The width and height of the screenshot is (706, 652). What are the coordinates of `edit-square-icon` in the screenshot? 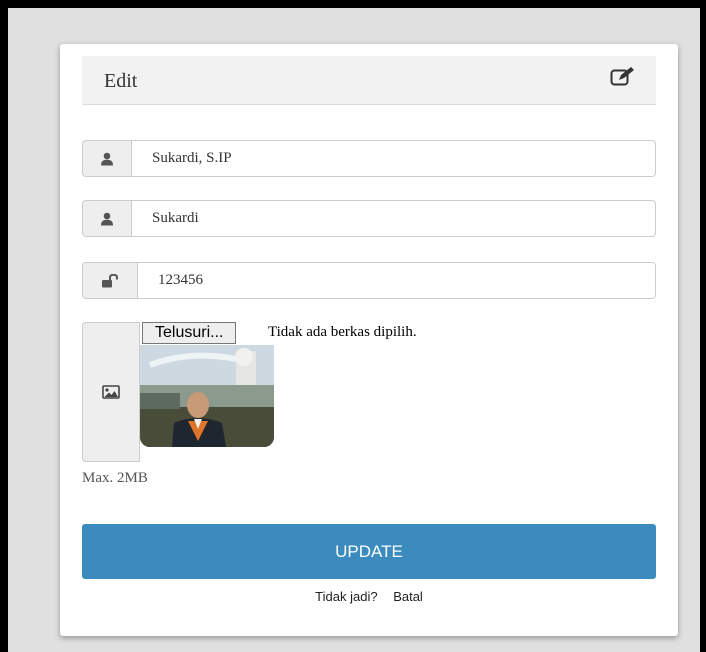 It's located at (623, 78).